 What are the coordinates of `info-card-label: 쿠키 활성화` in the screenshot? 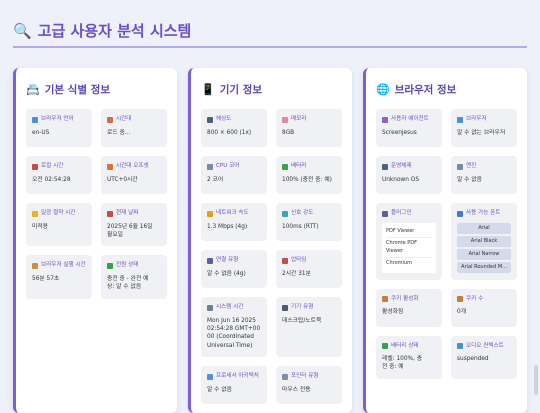 It's located at (409, 300).